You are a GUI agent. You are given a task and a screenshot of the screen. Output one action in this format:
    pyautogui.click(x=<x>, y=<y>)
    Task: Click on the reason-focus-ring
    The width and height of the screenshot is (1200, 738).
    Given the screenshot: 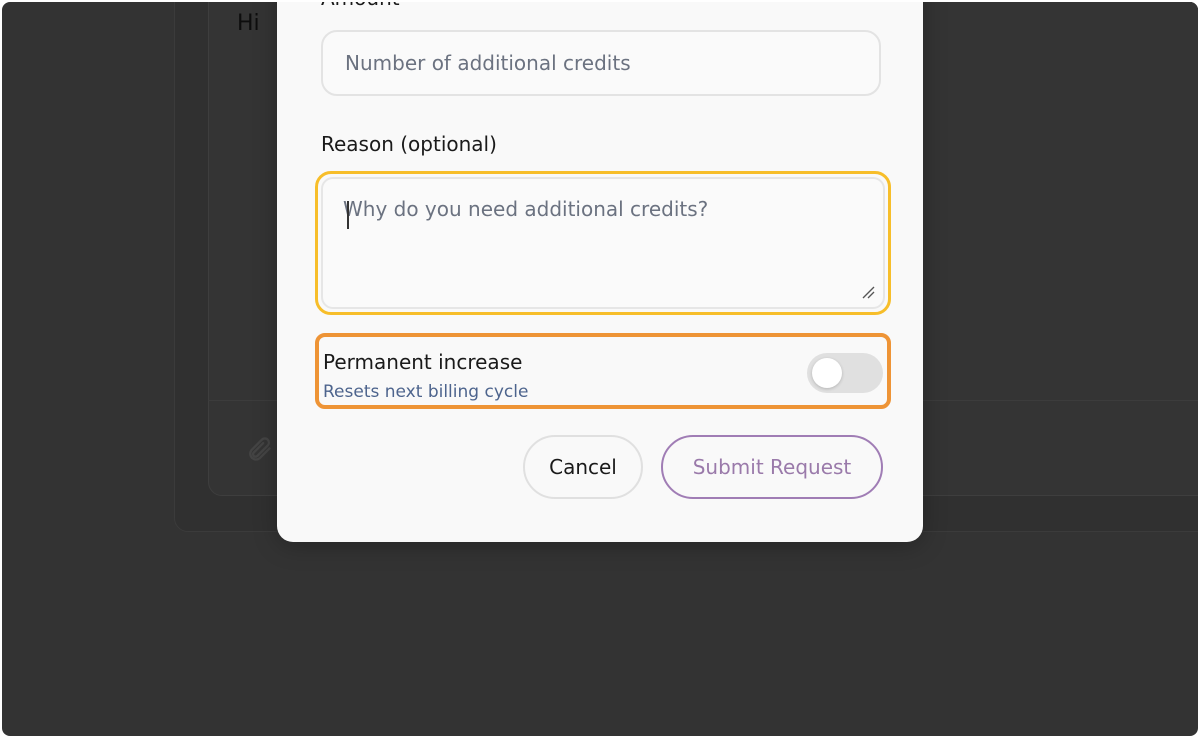 What is the action you would take?
    pyautogui.click(x=603, y=243)
    